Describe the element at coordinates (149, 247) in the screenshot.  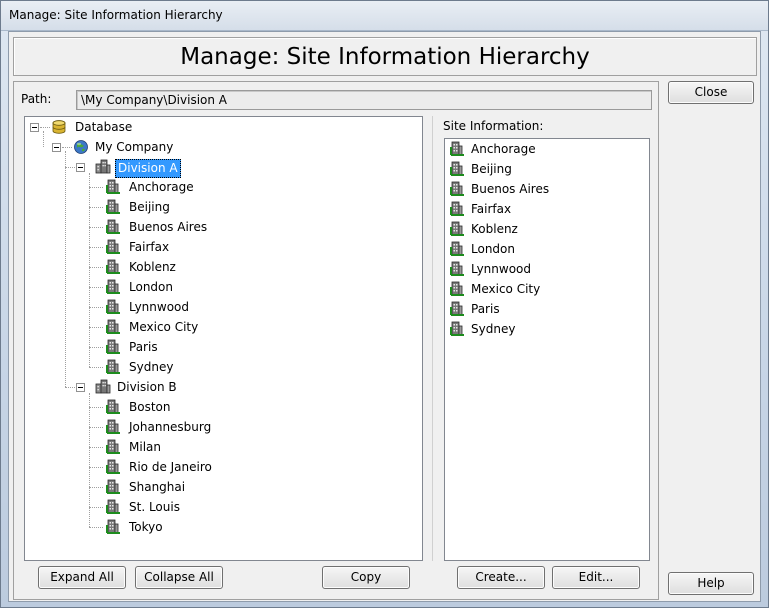
I see `tree-node-label: Fairfax` at that location.